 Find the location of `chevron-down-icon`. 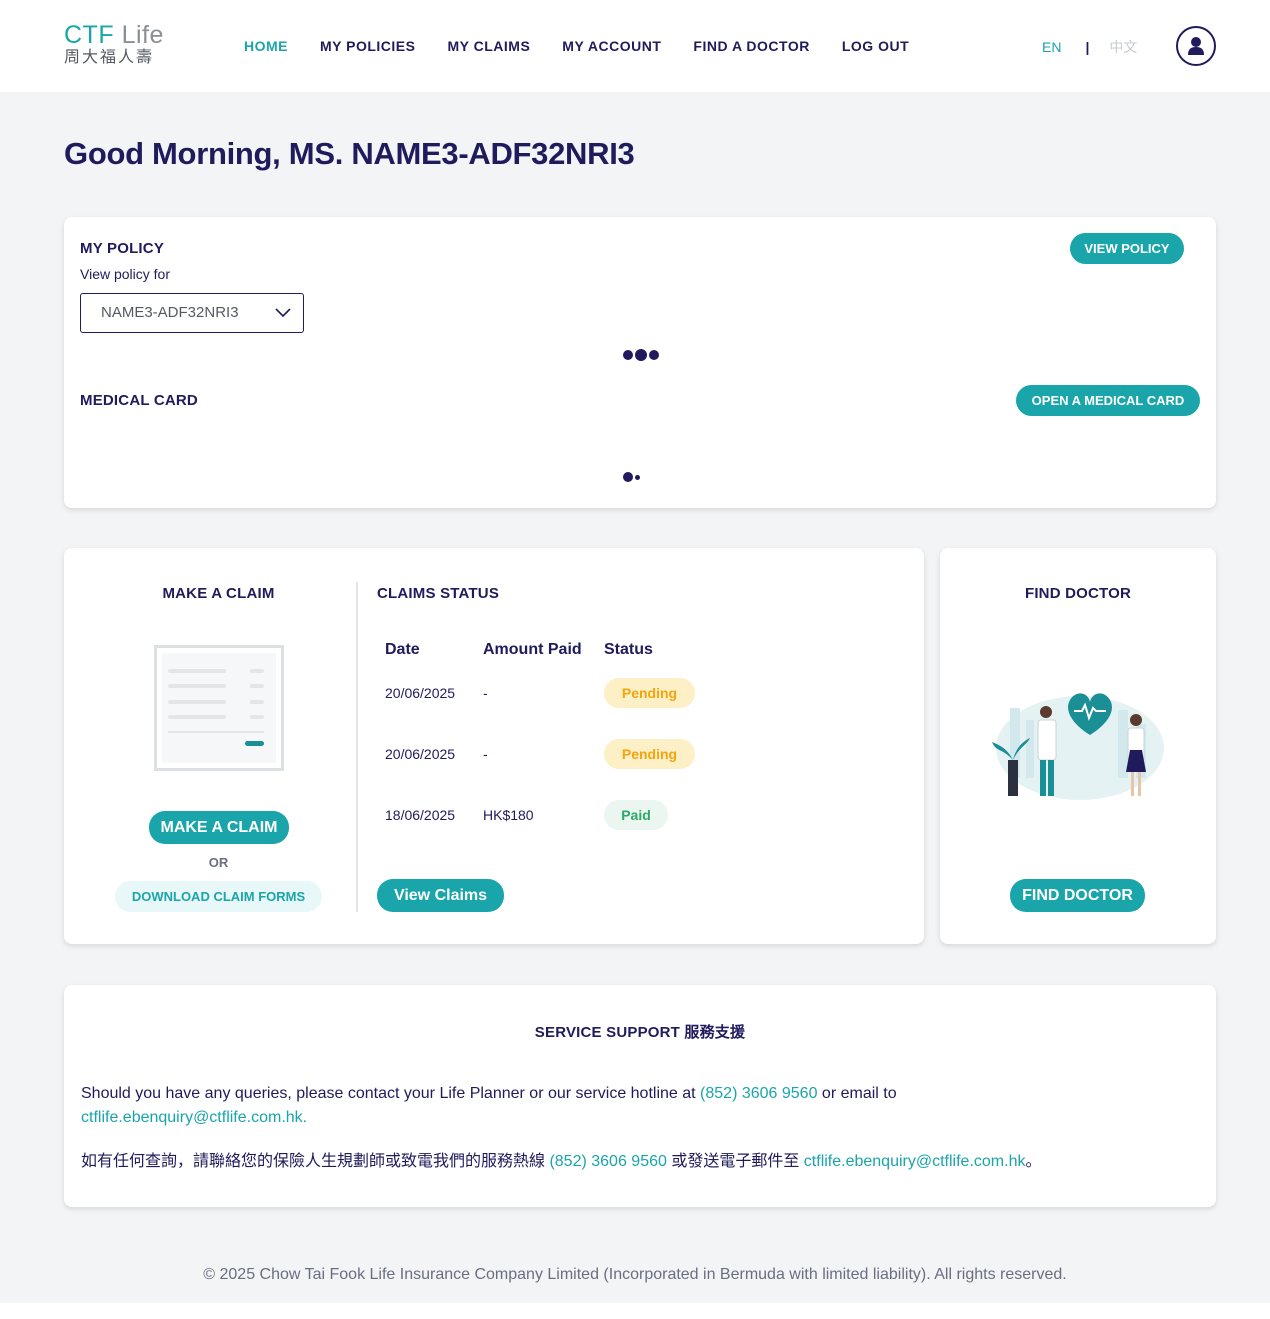

chevron-down-icon is located at coordinates (283, 313).